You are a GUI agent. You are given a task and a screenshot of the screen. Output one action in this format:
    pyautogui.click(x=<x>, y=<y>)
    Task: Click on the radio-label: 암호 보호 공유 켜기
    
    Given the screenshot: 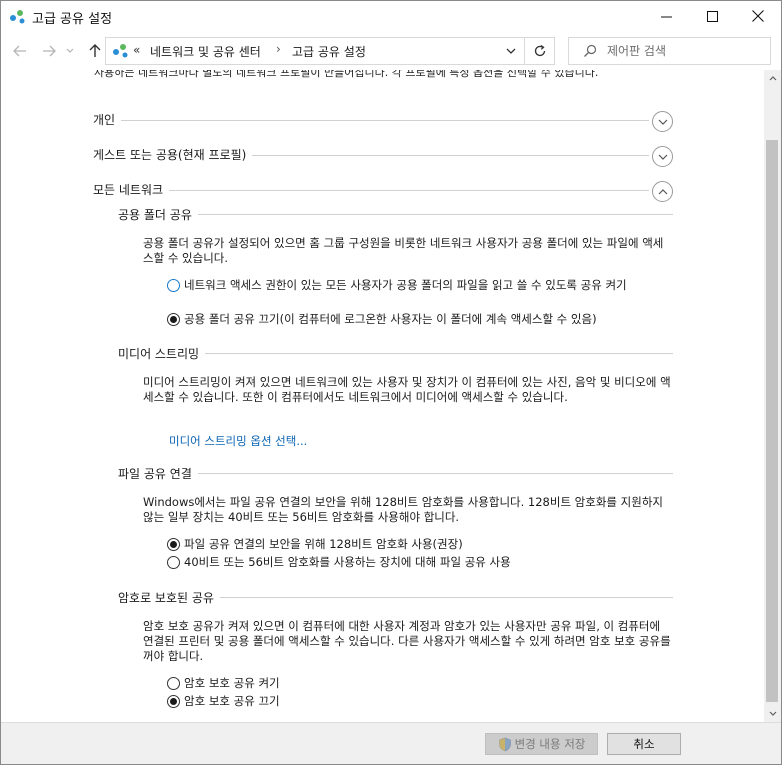 What is the action you would take?
    pyautogui.click(x=232, y=683)
    